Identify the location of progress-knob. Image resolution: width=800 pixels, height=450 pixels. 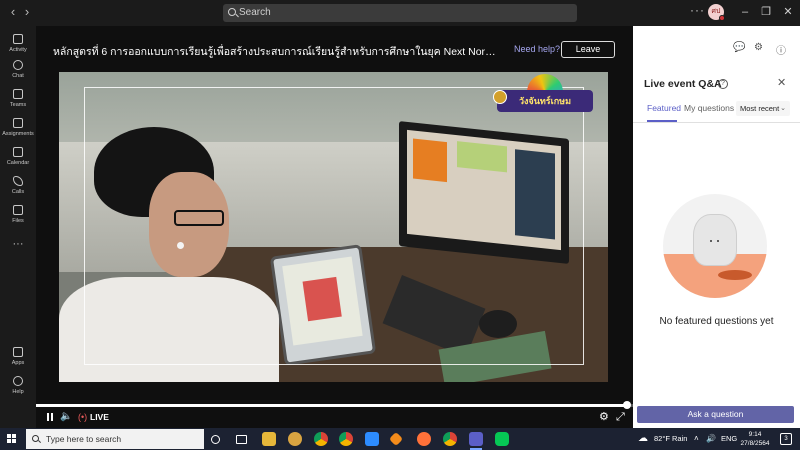
(627, 405).